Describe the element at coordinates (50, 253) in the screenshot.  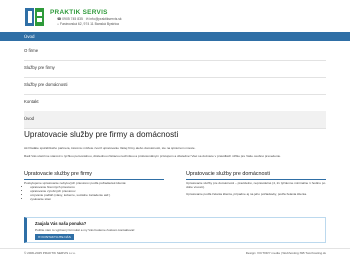
I see `footer-copyright: © 2006-2025 PRAKTIK SERVIS s.r.o.` at that location.